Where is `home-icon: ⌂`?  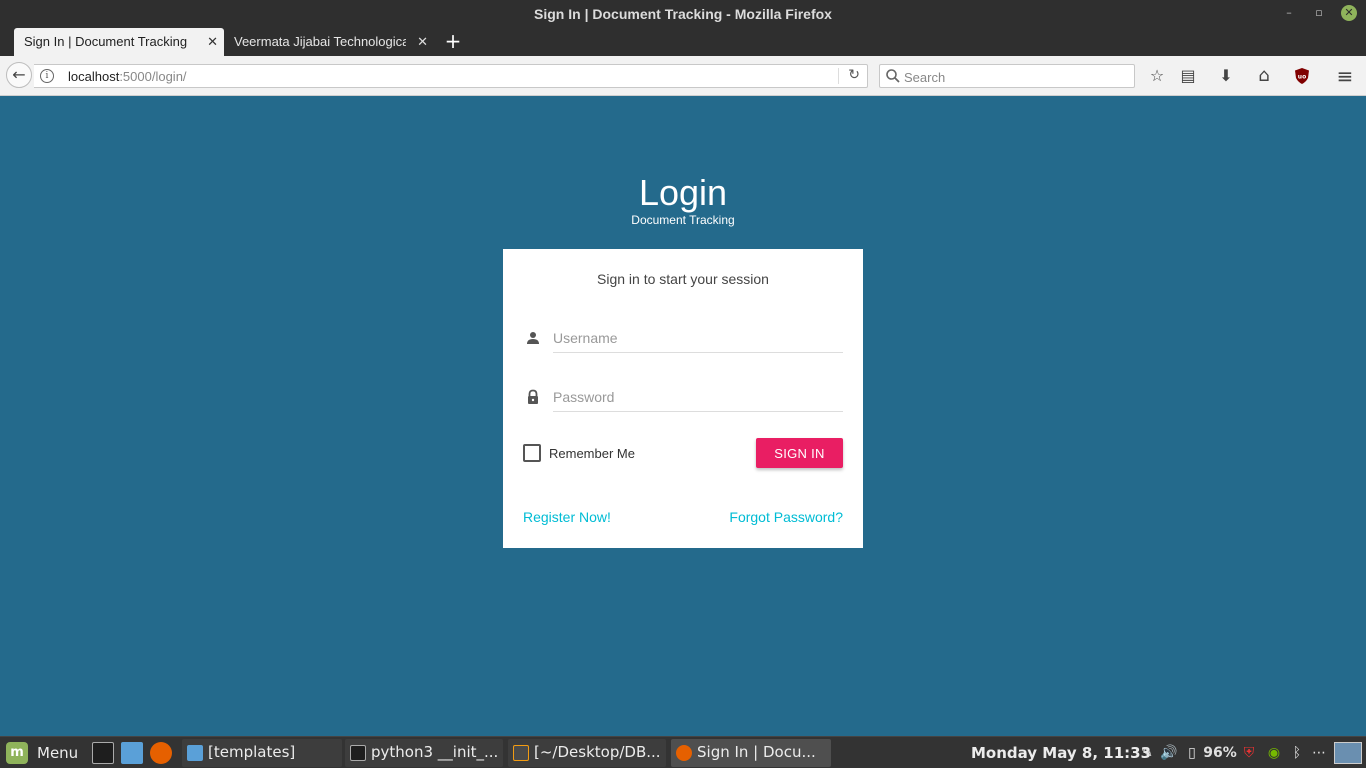
home-icon: ⌂ is located at coordinates (1264, 76).